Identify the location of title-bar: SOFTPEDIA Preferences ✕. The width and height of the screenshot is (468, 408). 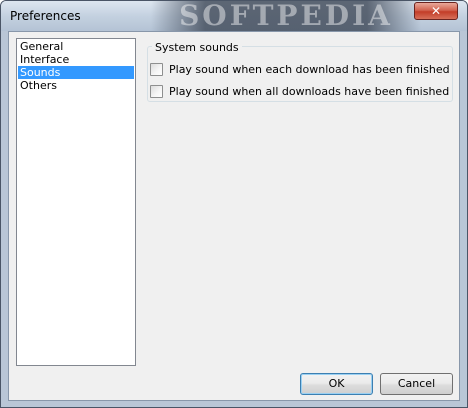
(234, 16).